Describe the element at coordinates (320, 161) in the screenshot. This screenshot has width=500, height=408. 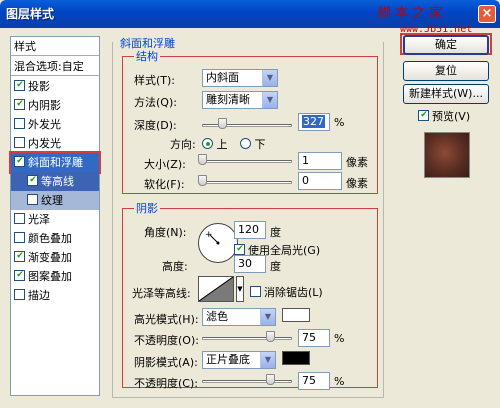
I see `size-input: 1` at that location.